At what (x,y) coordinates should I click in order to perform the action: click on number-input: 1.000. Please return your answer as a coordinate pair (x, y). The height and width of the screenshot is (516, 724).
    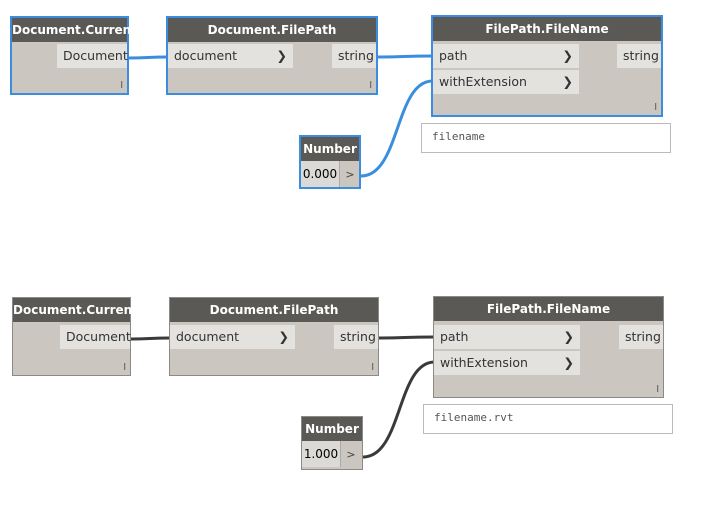
    Looking at the image, I should click on (321, 454).